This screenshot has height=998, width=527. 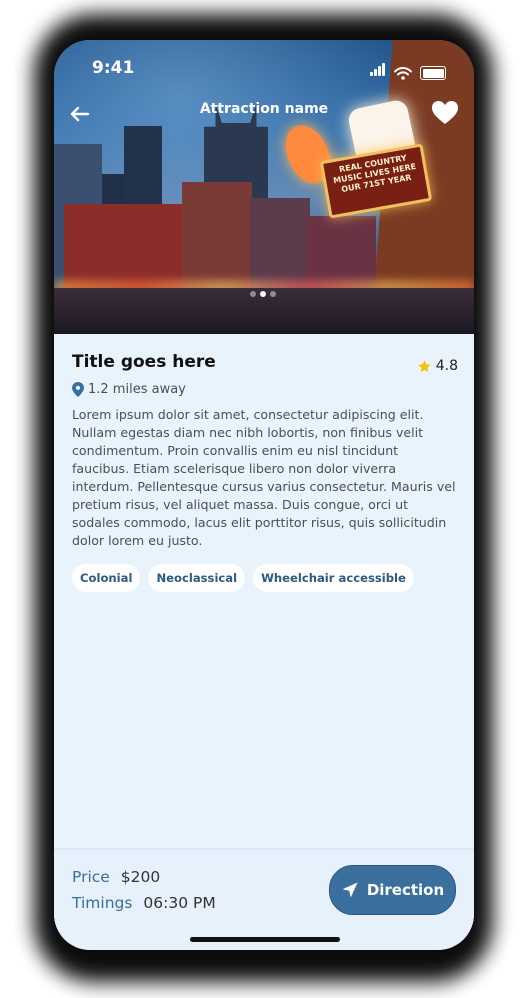 I want to click on home-indicator, so click(x=265, y=939).